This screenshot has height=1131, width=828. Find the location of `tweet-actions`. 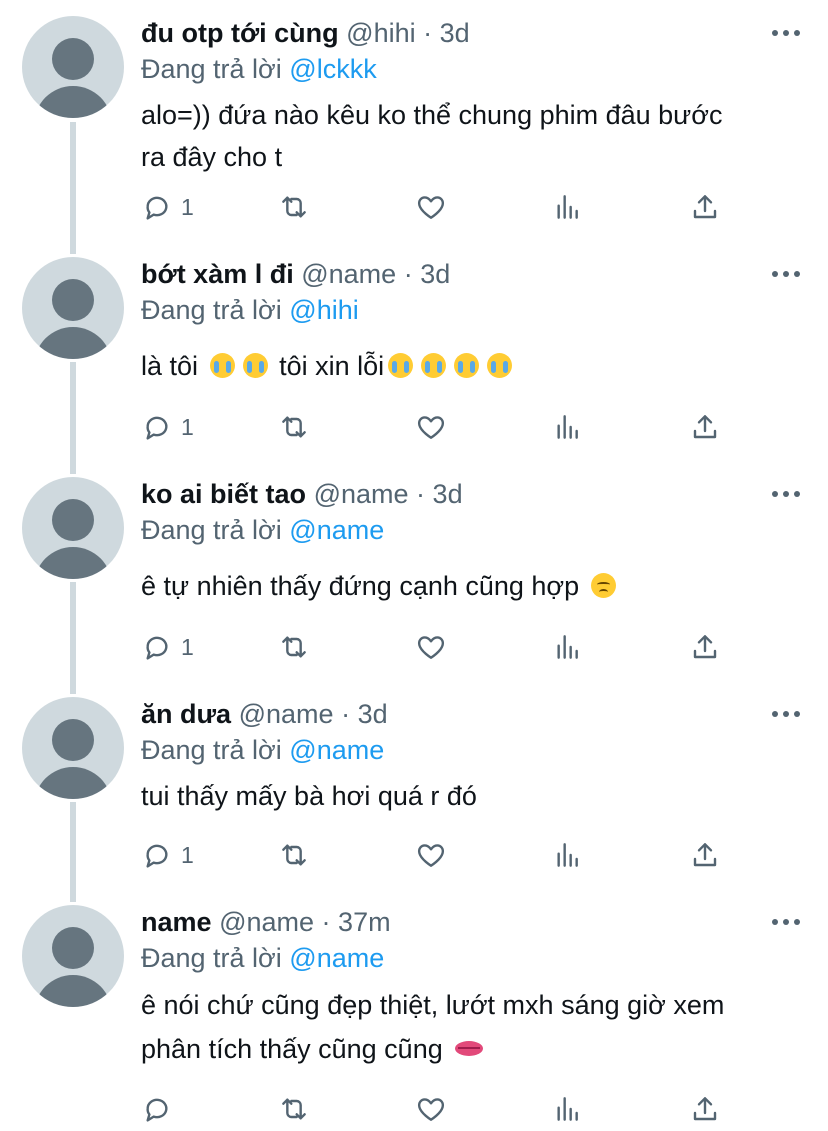

tweet-actions is located at coordinates (441, 1109).